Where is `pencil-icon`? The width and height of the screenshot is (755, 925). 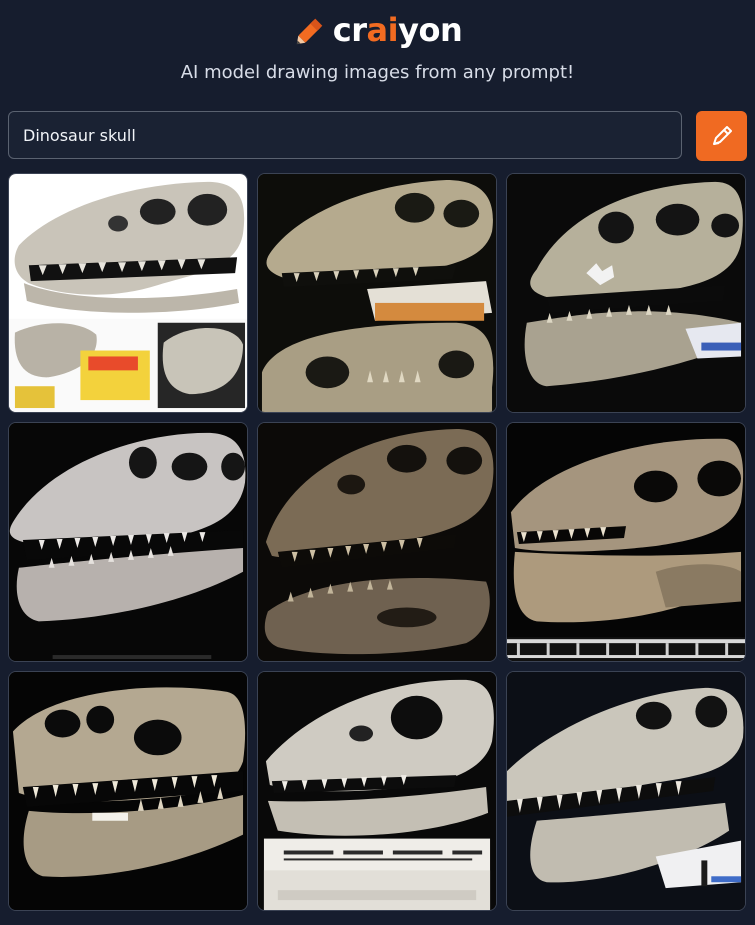
pencil-icon is located at coordinates (722, 135).